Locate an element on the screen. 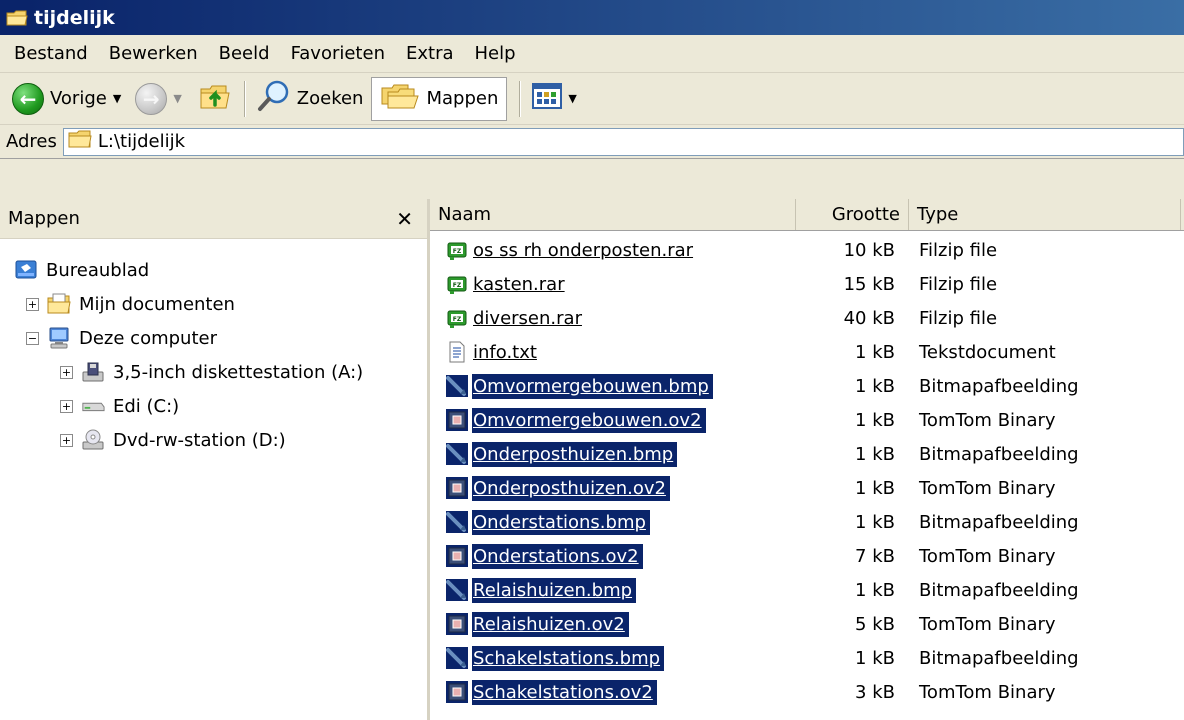  file-name: info.txt is located at coordinates (506, 352).